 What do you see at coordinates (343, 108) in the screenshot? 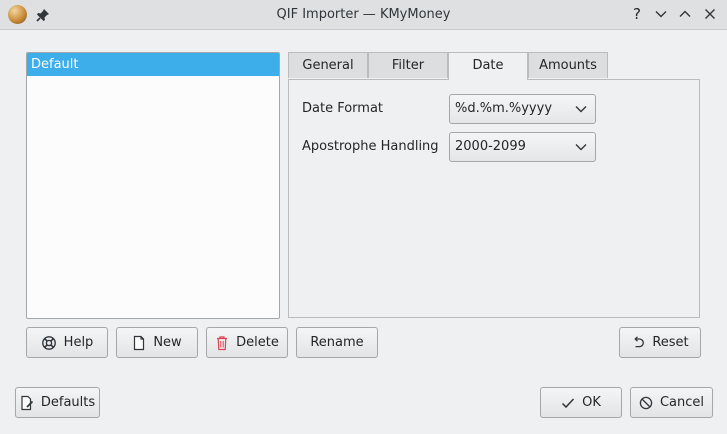
I see `date-format-label: Date Format` at bounding box center [343, 108].